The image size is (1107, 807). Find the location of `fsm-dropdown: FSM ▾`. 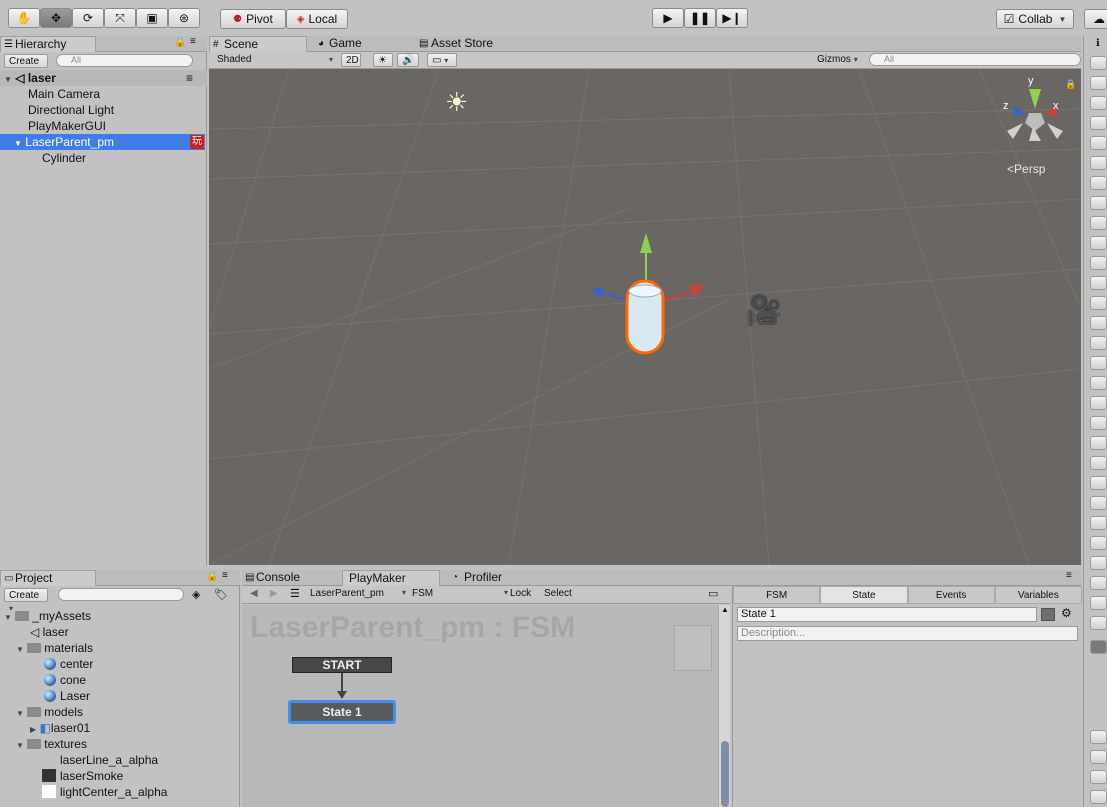

fsm-dropdown: FSM ▾ is located at coordinates (460, 593).